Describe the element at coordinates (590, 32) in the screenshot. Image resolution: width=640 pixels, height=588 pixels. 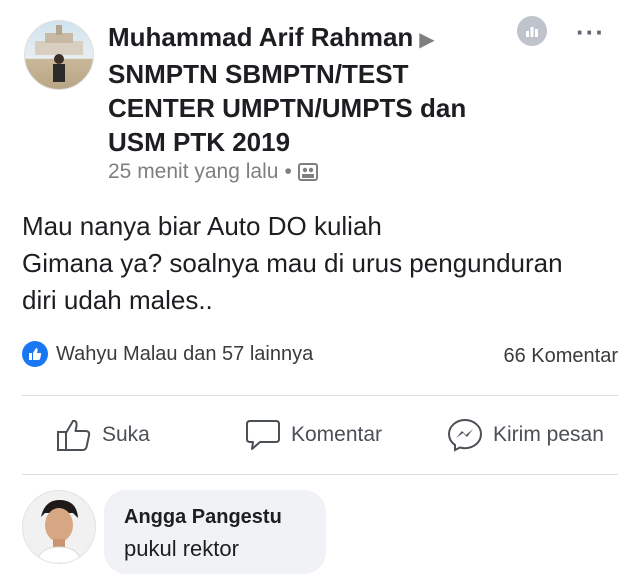
I see `more-icon: ···` at that location.